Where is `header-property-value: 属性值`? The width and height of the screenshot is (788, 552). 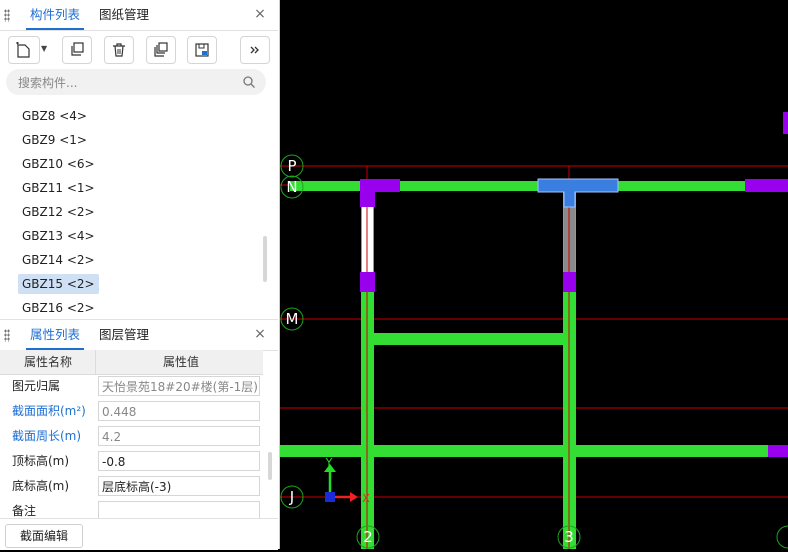 header-property-value: 属性值 is located at coordinates (181, 362).